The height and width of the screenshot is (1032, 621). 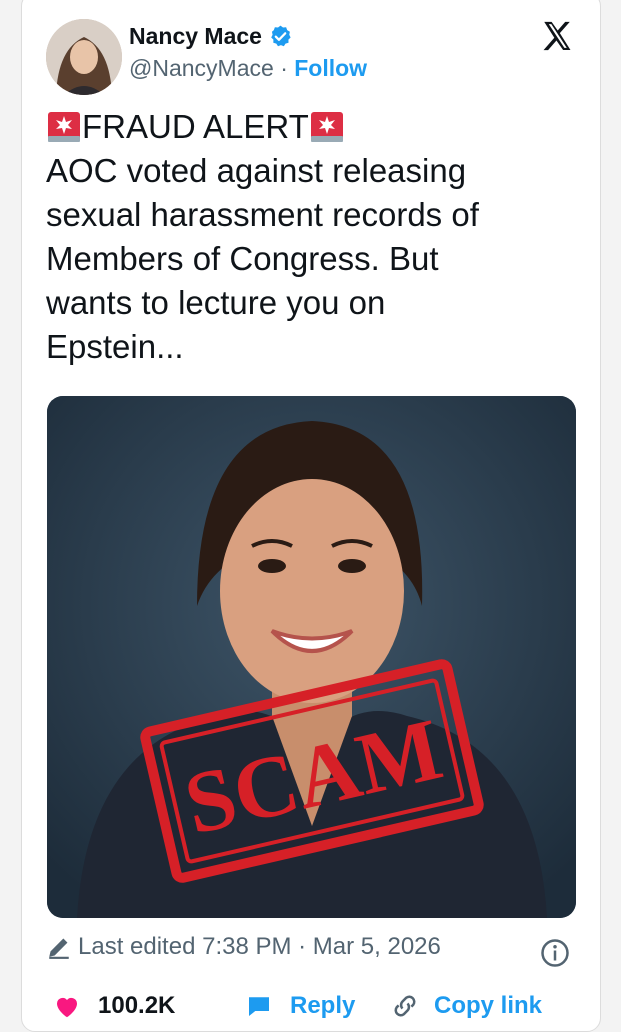 I want to click on like-action: 100.2K, so click(x=113, y=1006).